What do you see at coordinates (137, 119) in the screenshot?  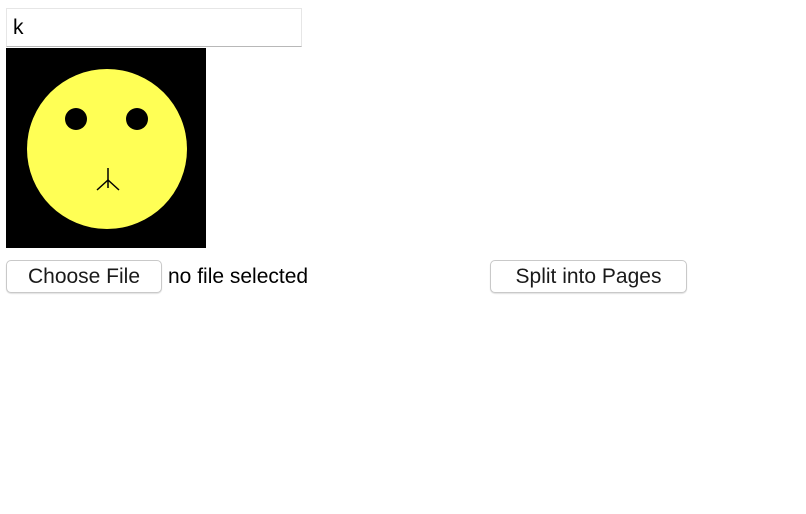 I see `right-eye` at bounding box center [137, 119].